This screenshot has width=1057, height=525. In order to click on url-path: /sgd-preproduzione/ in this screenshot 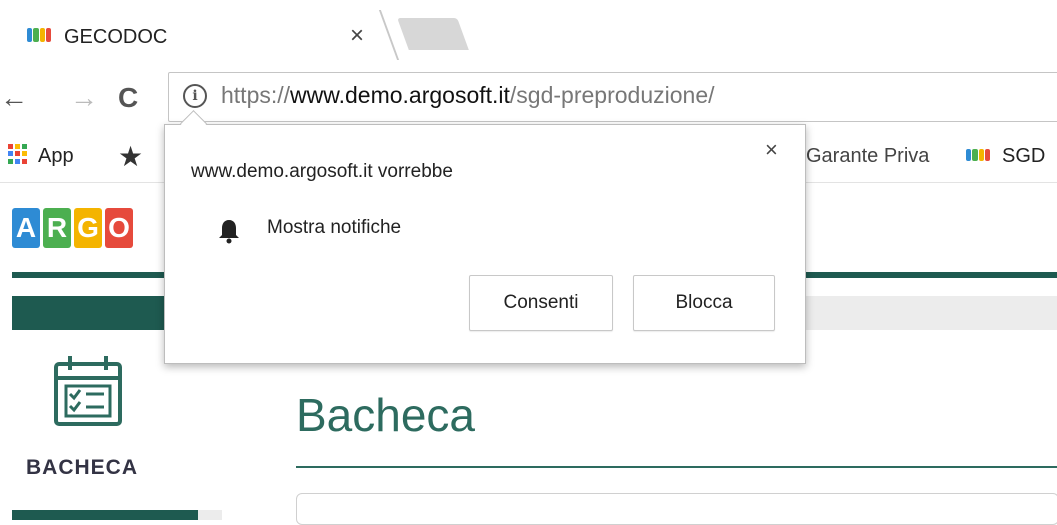, I will do `click(612, 95)`.